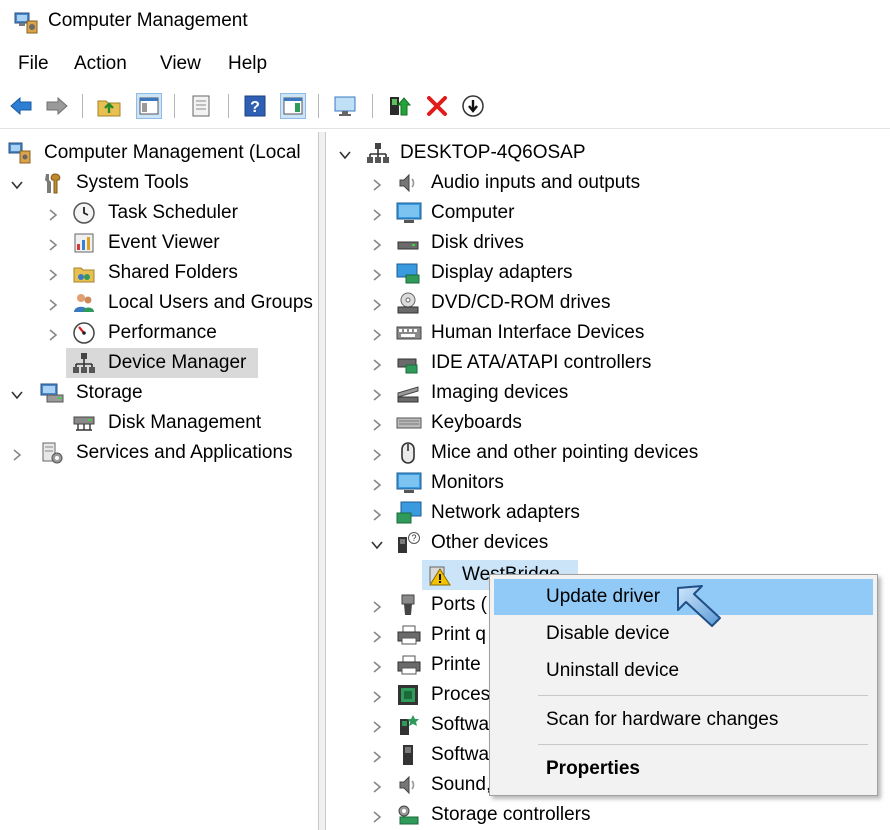  What do you see at coordinates (378, 153) in the screenshot?
I see `computer-tree-icon` at bounding box center [378, 153].